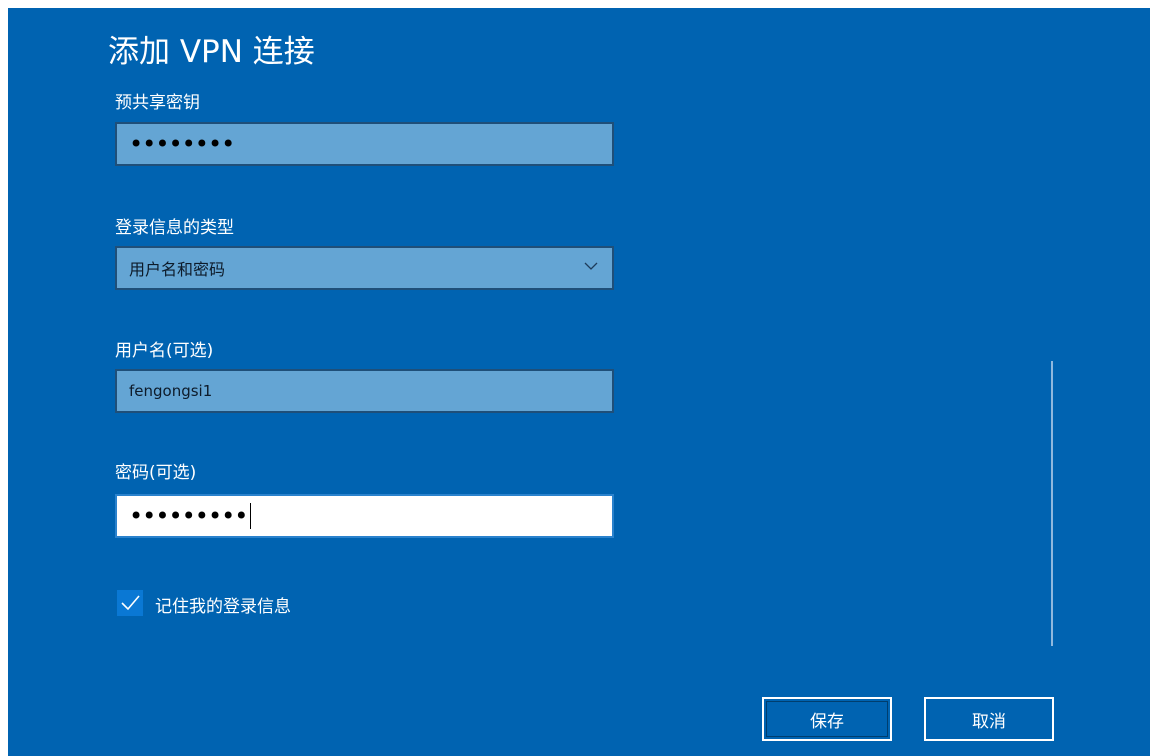 The width and height of the screenshot is (1150, 756). Describe the element at coordinates (182, 144) in the screenshot. I see `preshared-key-masked-value: ••••••••` at that location.